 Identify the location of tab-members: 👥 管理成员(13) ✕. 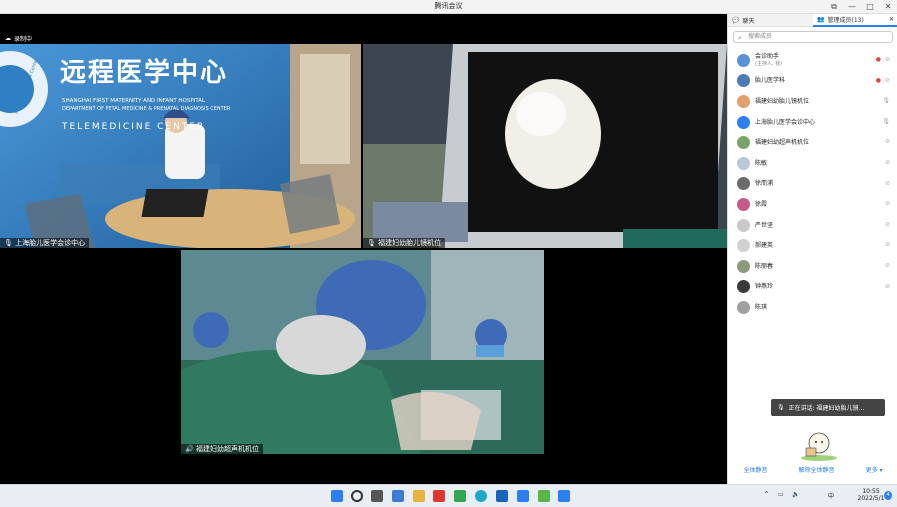
(855, 20).